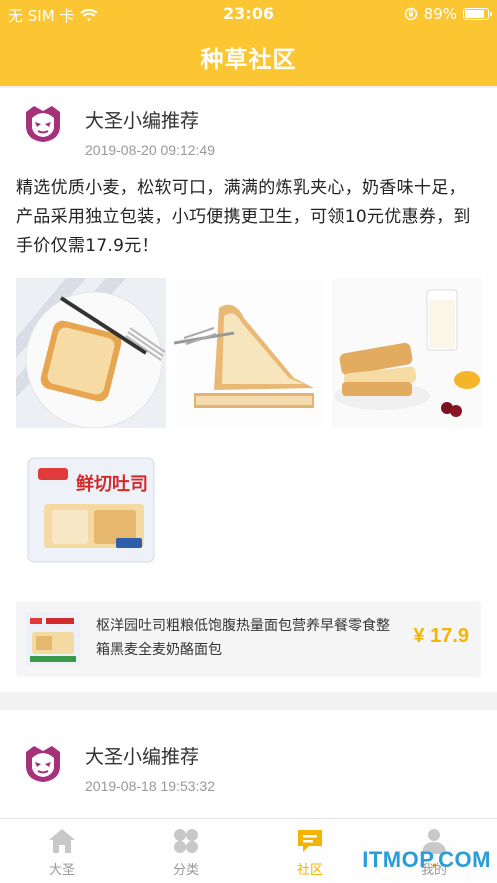  Describe the element at coordinates (248, 14) in the screenshot. I see `status-bar: 无 SIM 卡 23:06 89%` at that location.